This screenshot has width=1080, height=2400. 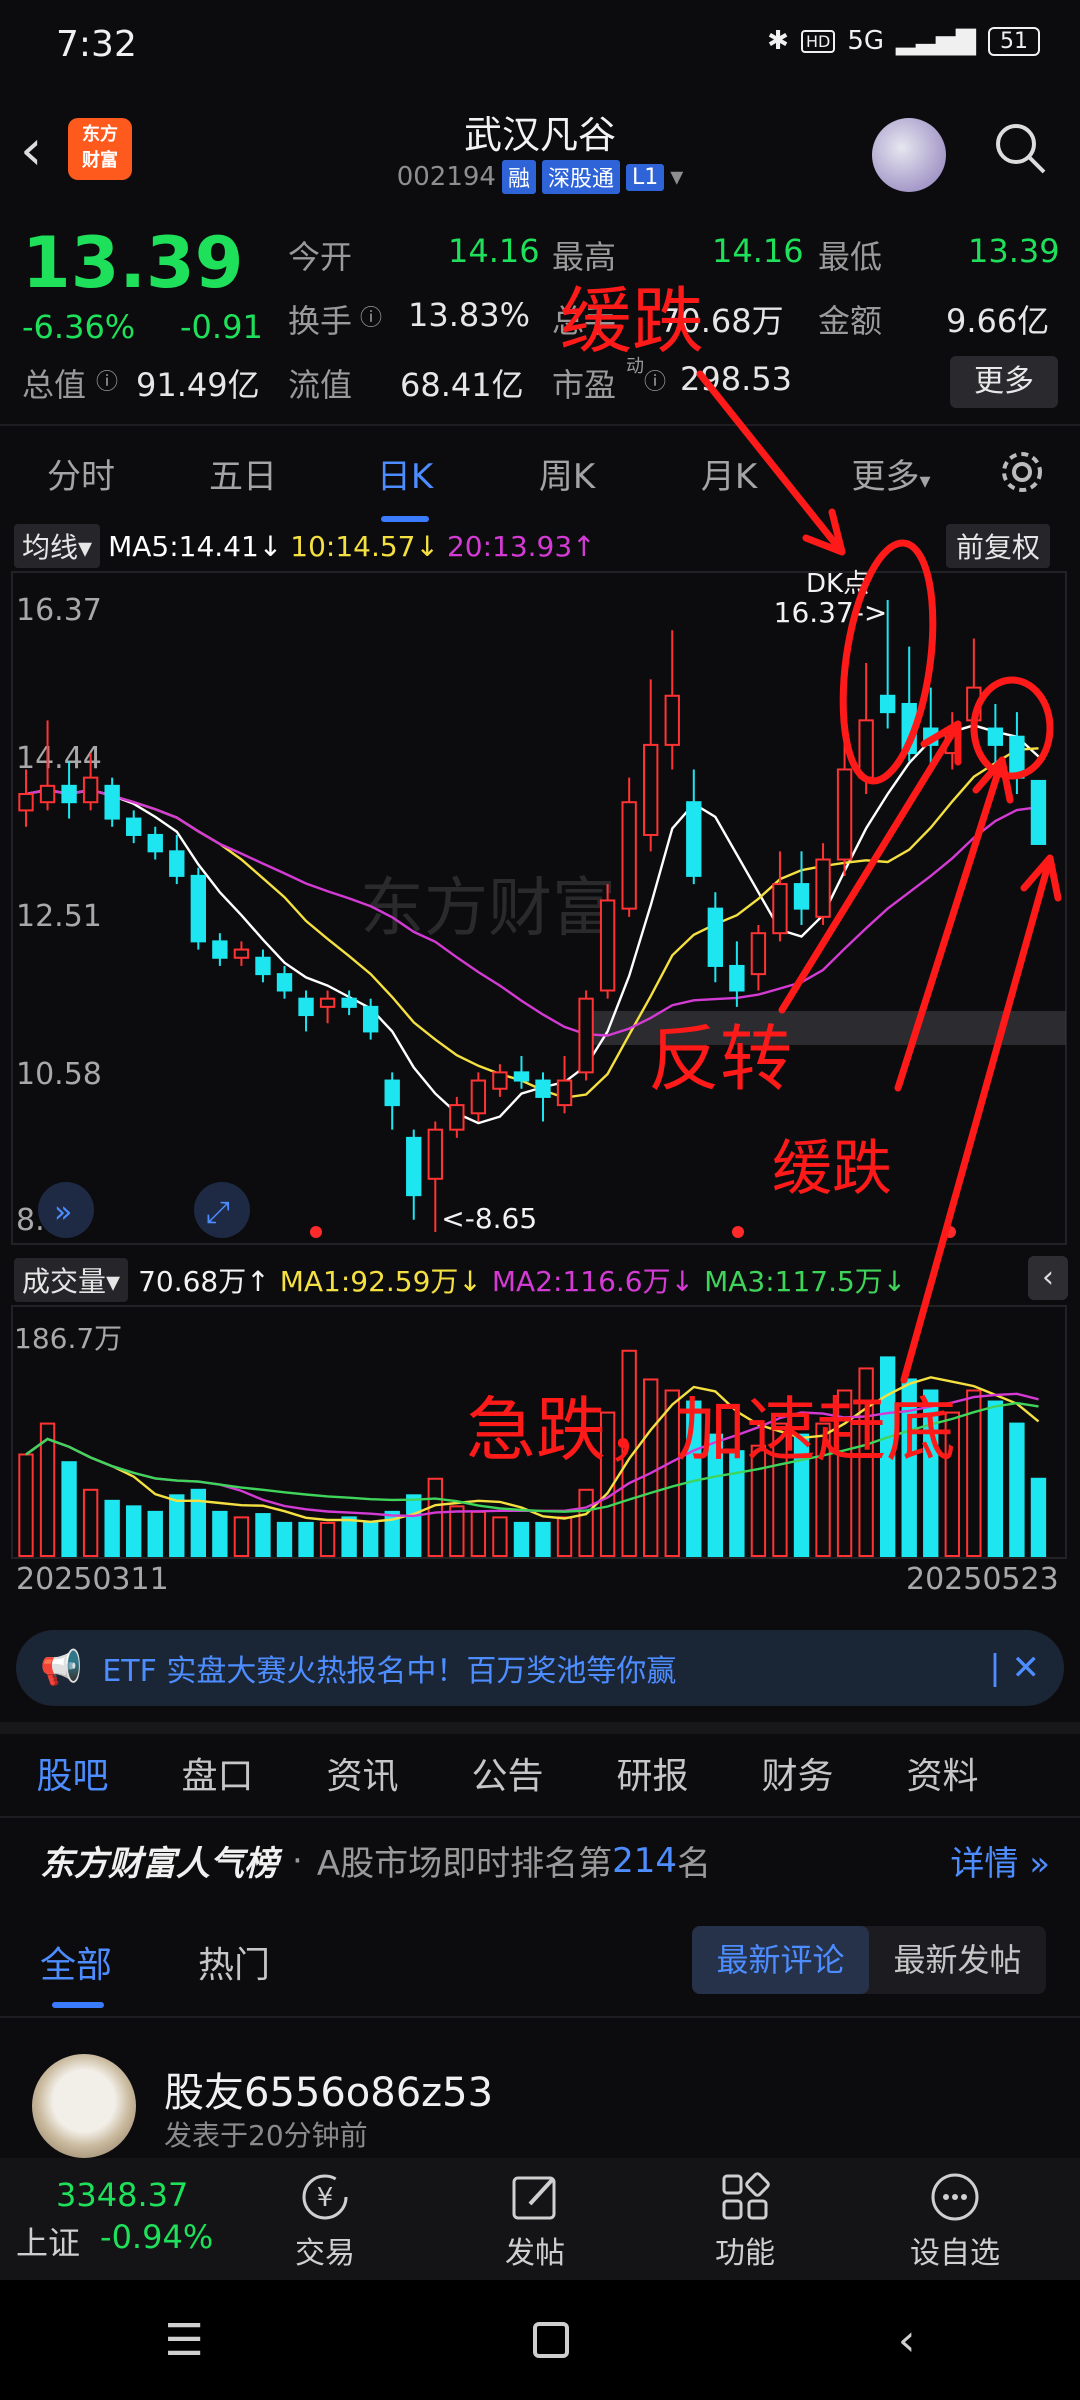 What do you see at coordinates (885, 476) in the screenshot?
I see `tab-more-label: 更多` at bounding box center [885, 476].